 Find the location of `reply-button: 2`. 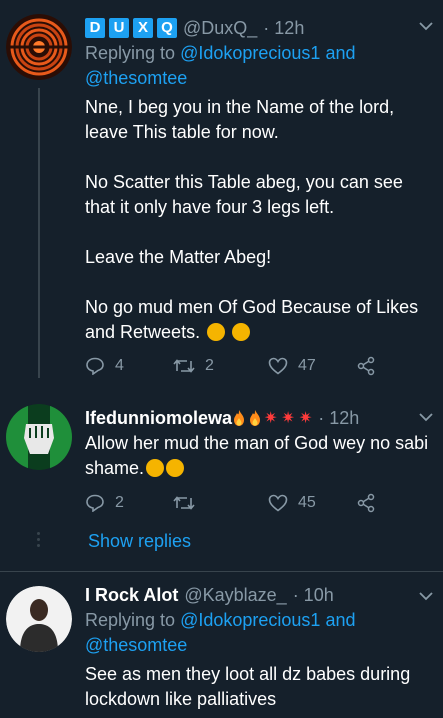

reply-button: 2 is located at coordinates (129, 503).